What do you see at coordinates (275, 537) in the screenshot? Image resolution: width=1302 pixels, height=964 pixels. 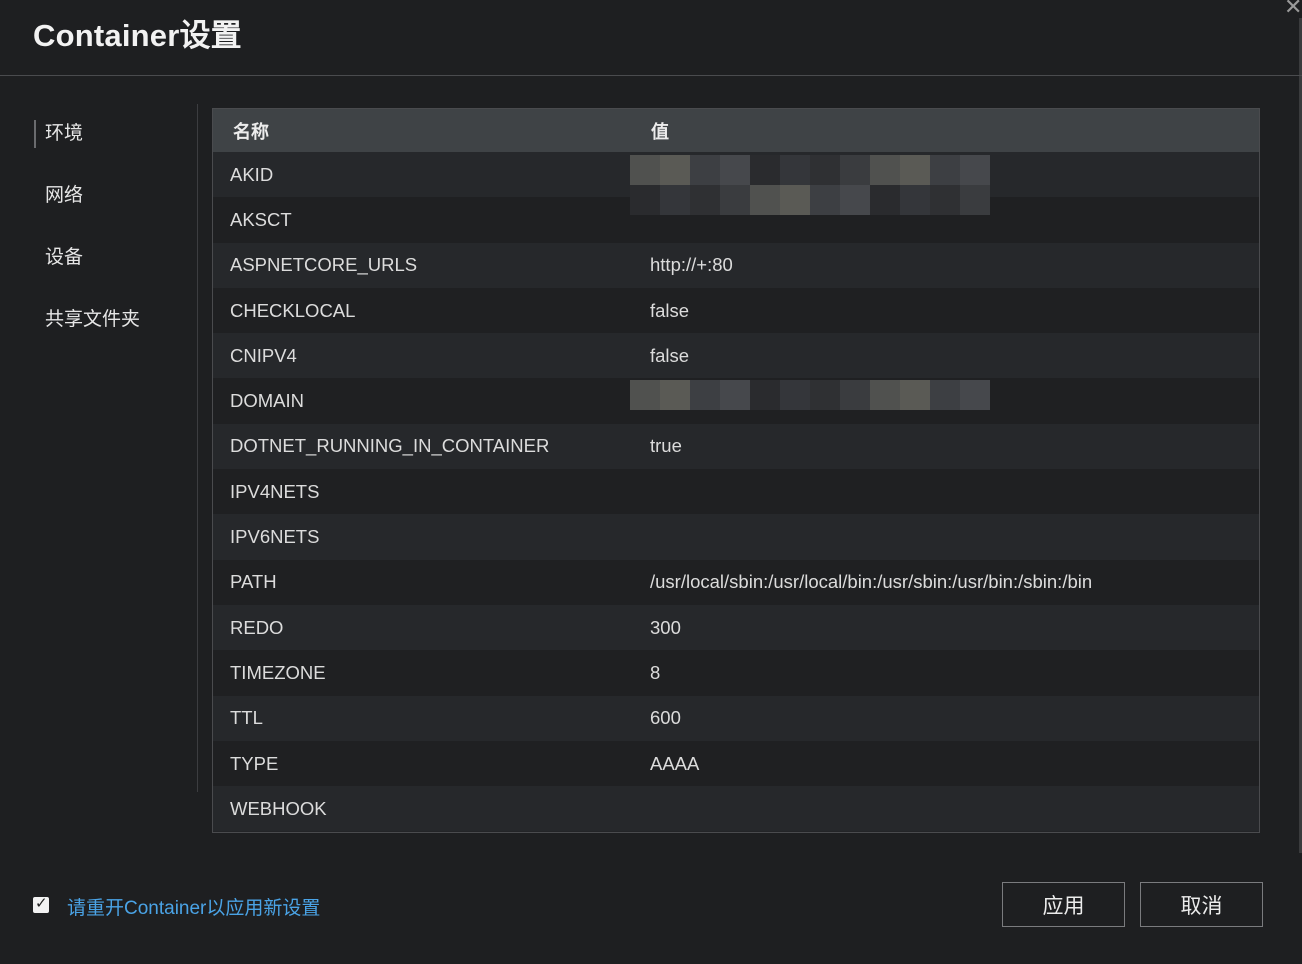 I see `env-name-cell: IPV6NETS` at bounding box center [275, 537].